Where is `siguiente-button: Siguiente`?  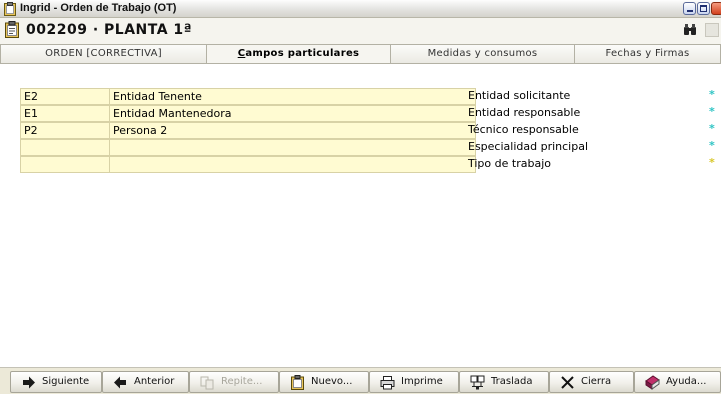 siguiente-button: Siguiente is located at coordinates (56, 382).